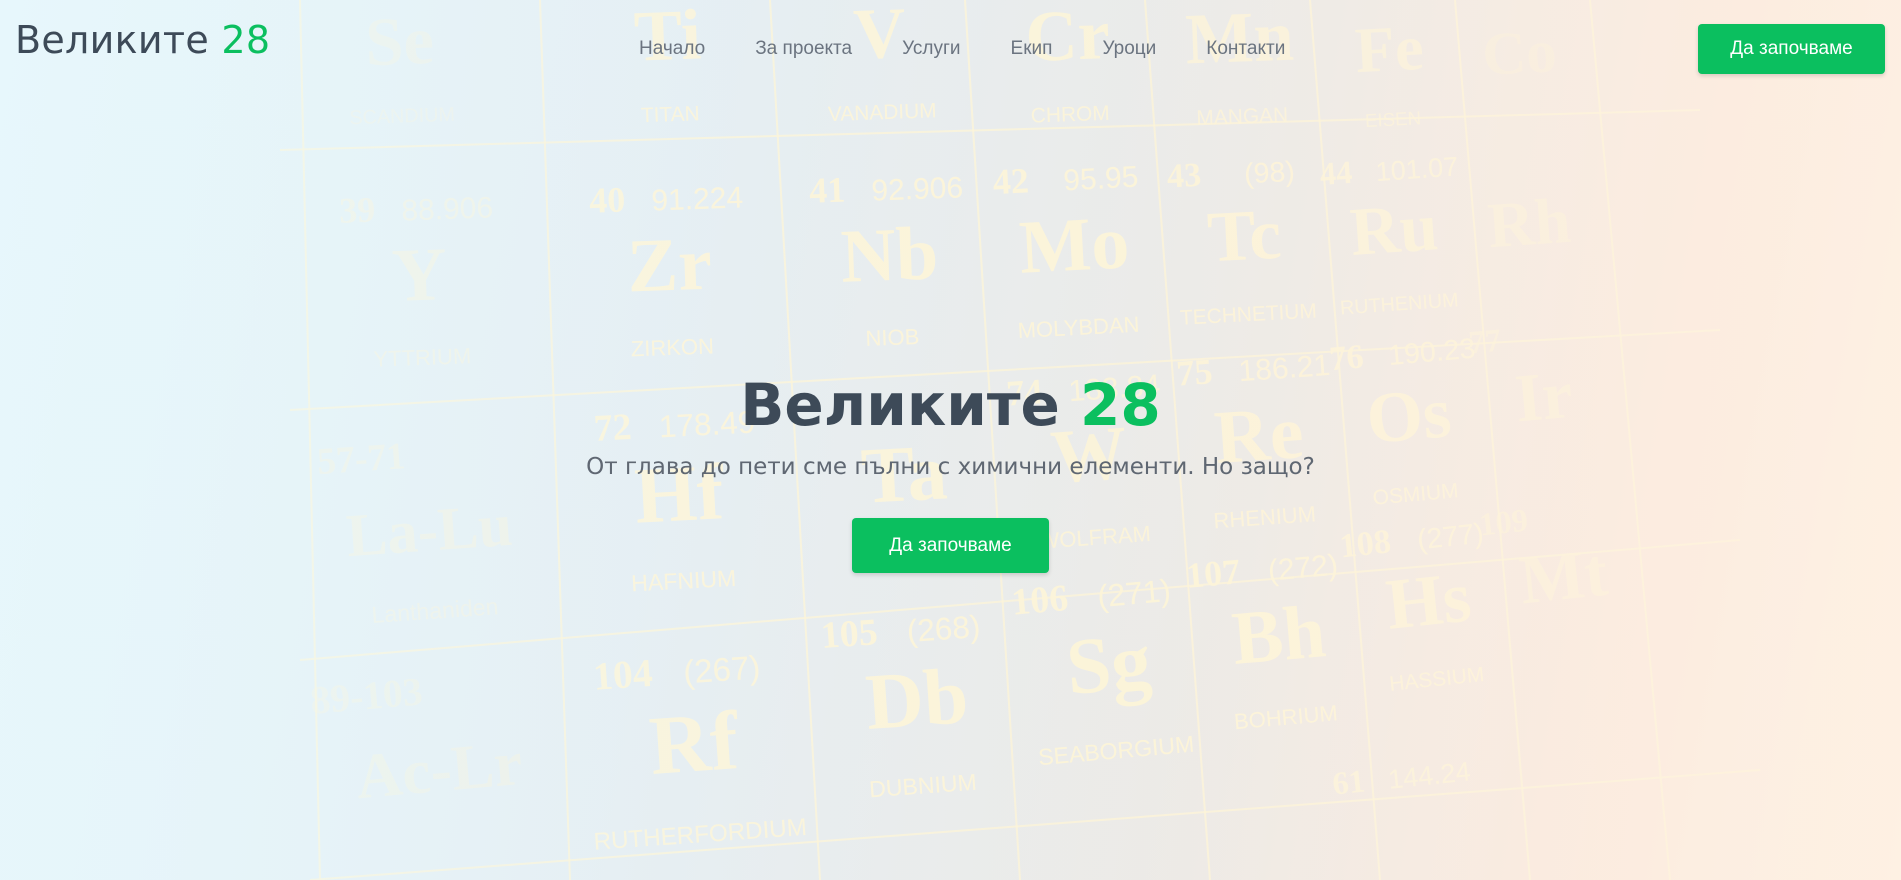 This screenshot has height=880, width=1901. Describe the element at coordinates (697, 199) in the screenshot. I see `element-mass: 91.224` at that location.